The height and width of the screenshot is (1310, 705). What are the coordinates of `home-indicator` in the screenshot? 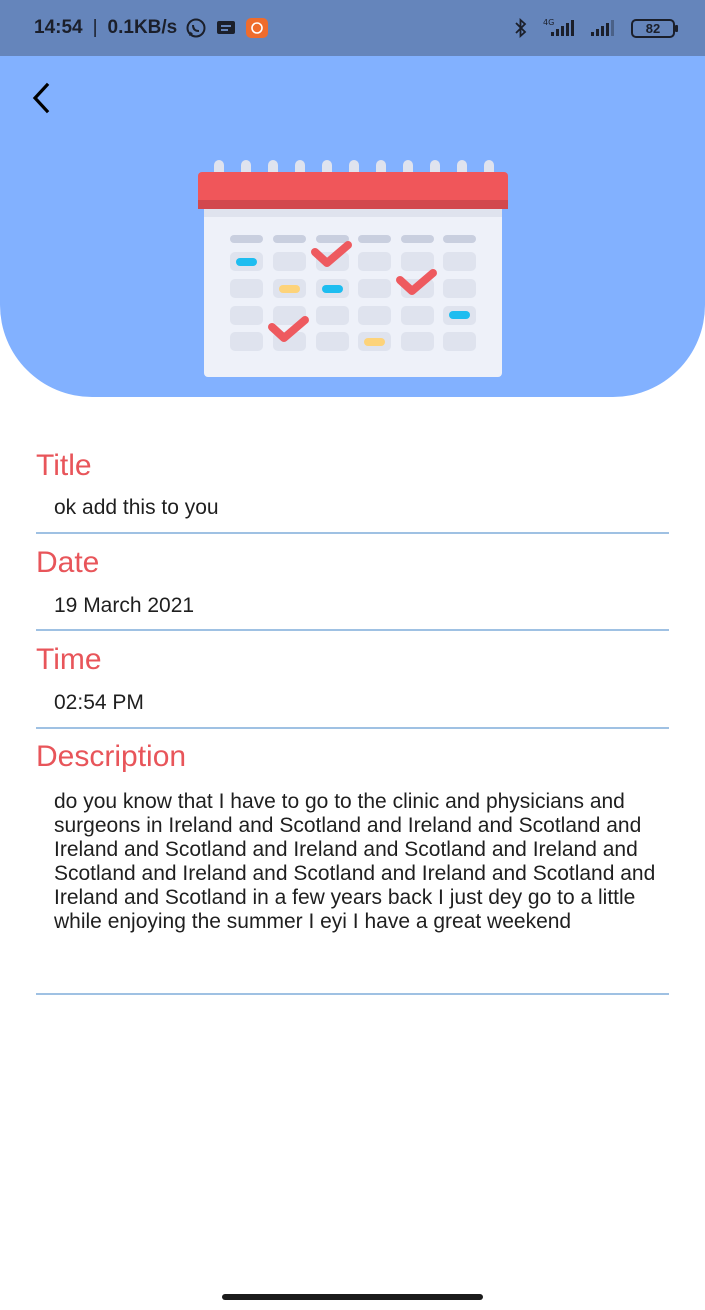 It's located at (352, 1297).